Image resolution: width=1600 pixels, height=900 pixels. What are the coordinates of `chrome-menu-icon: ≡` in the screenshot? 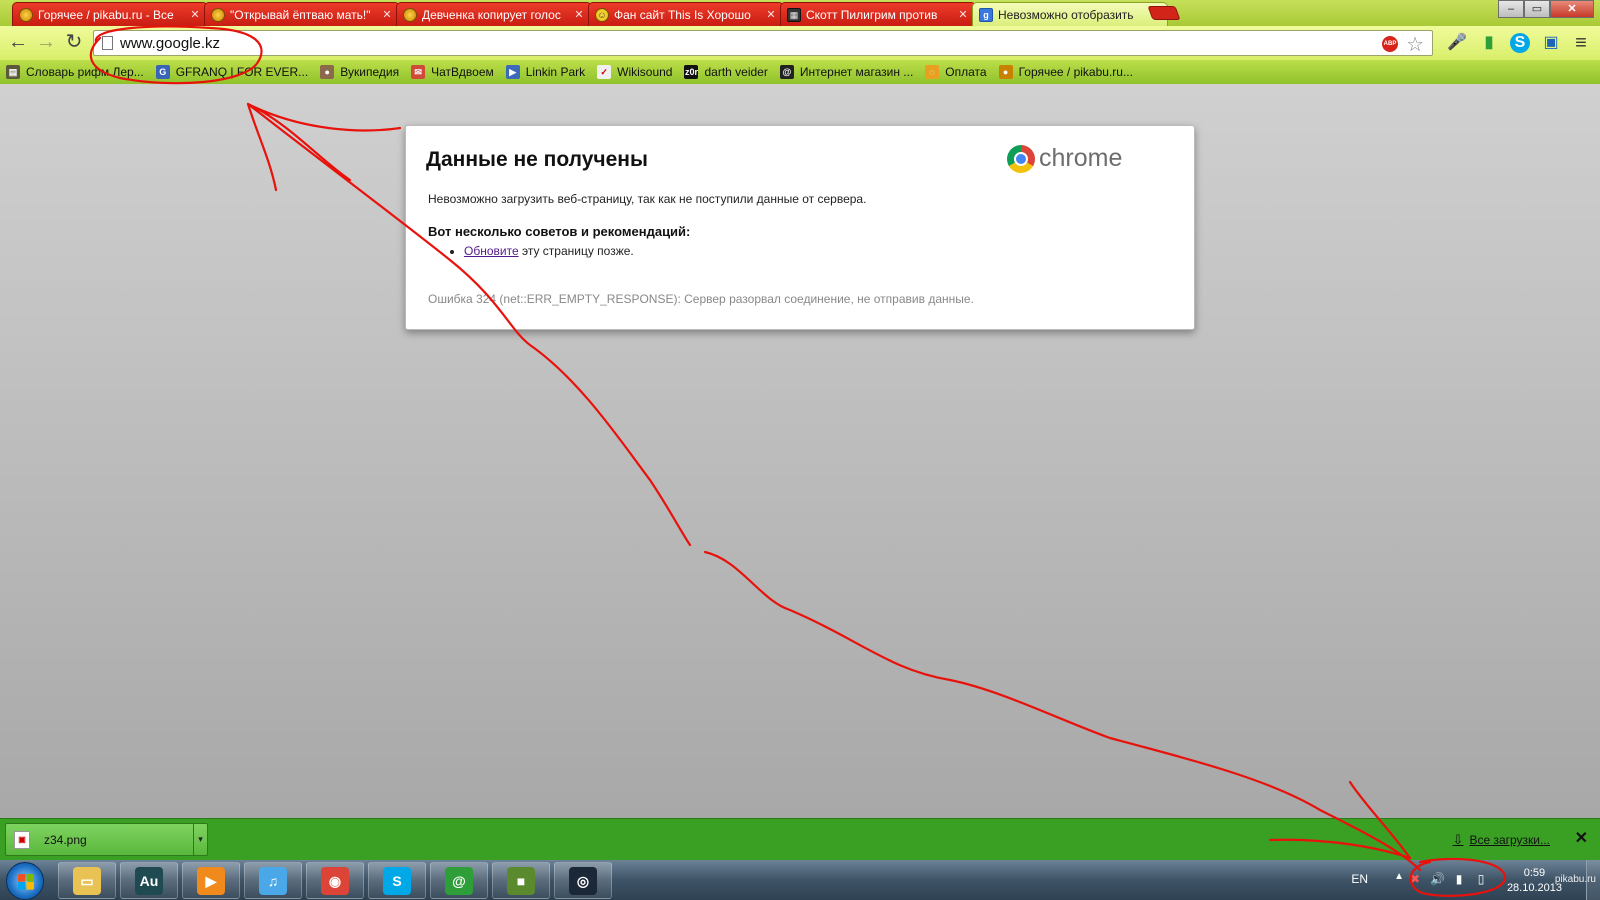 It's located at (1581, 43).